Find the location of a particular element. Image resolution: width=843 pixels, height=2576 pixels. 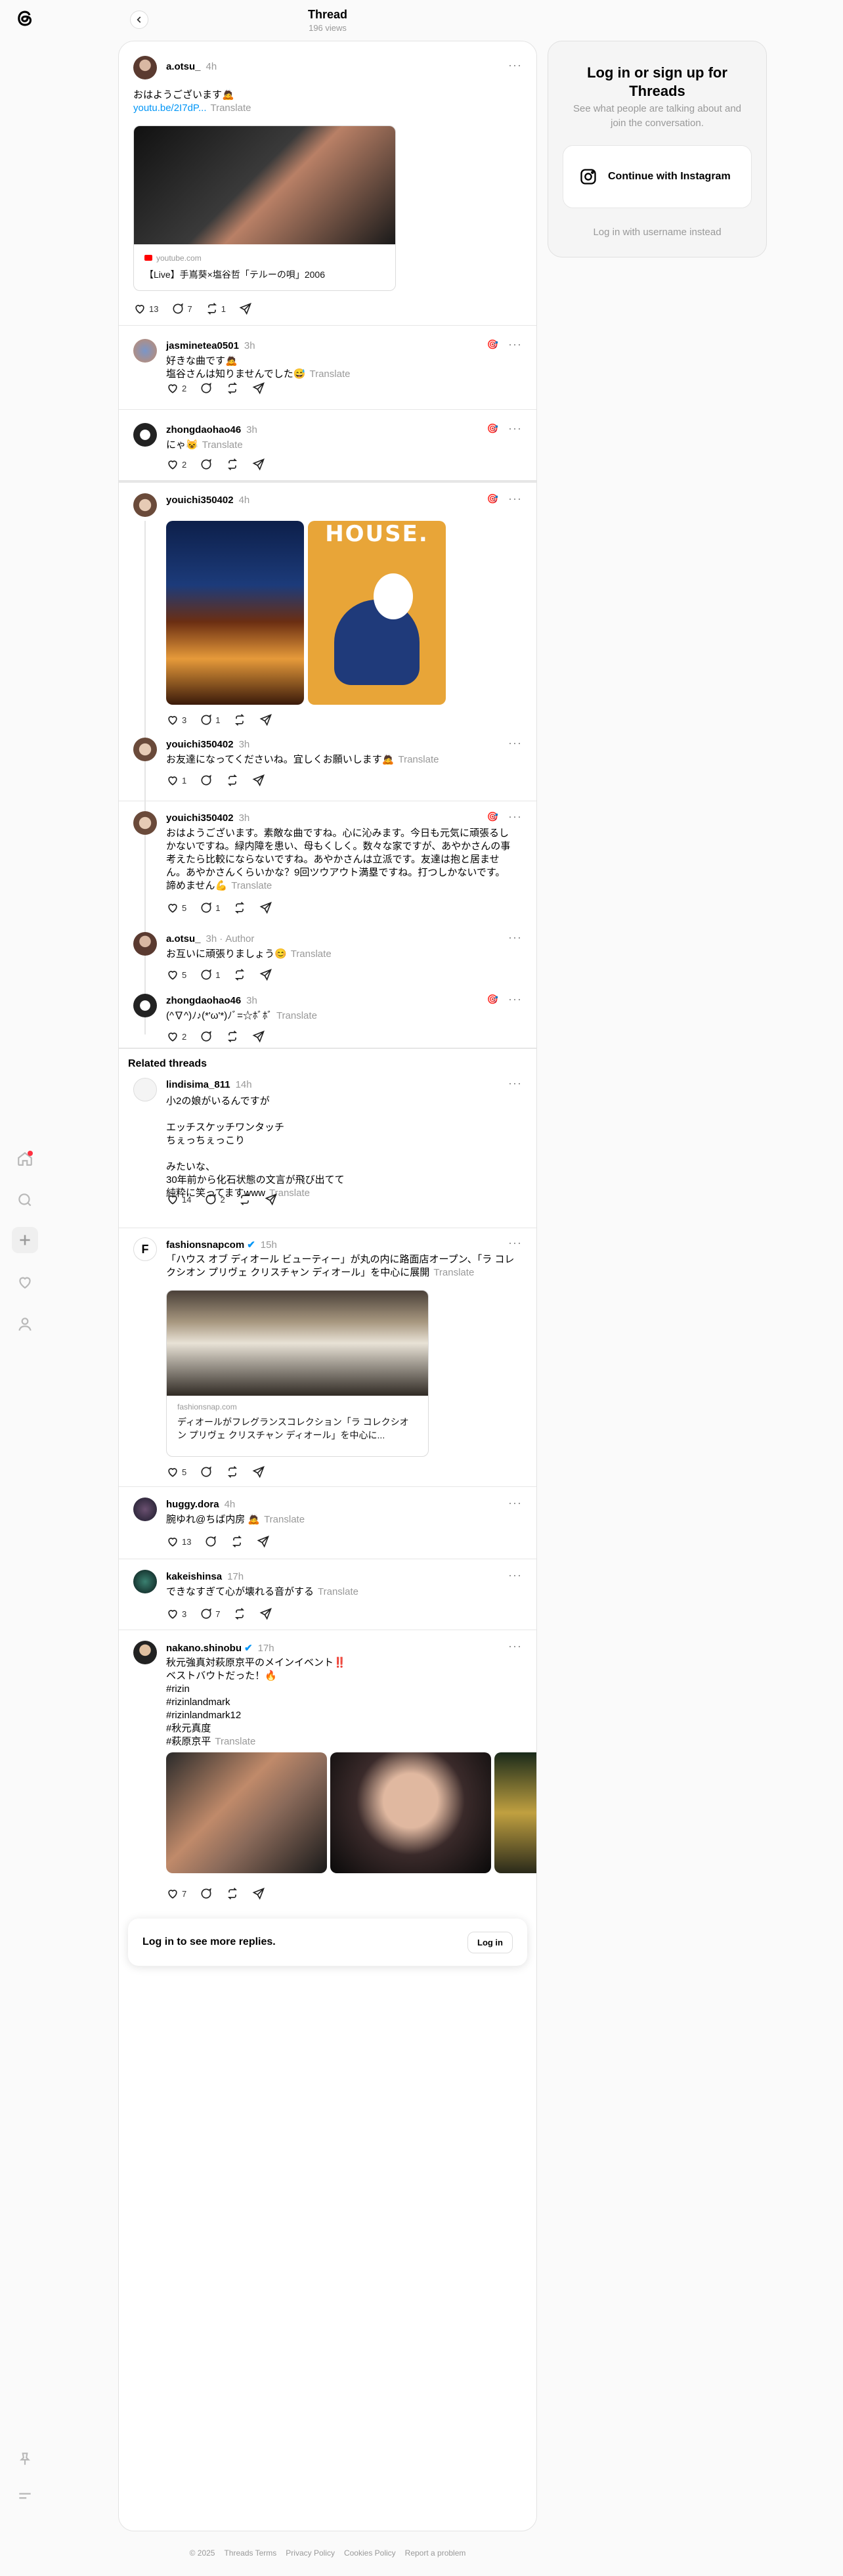

username: youichi350402 3h is located at coordinates (207, 744).